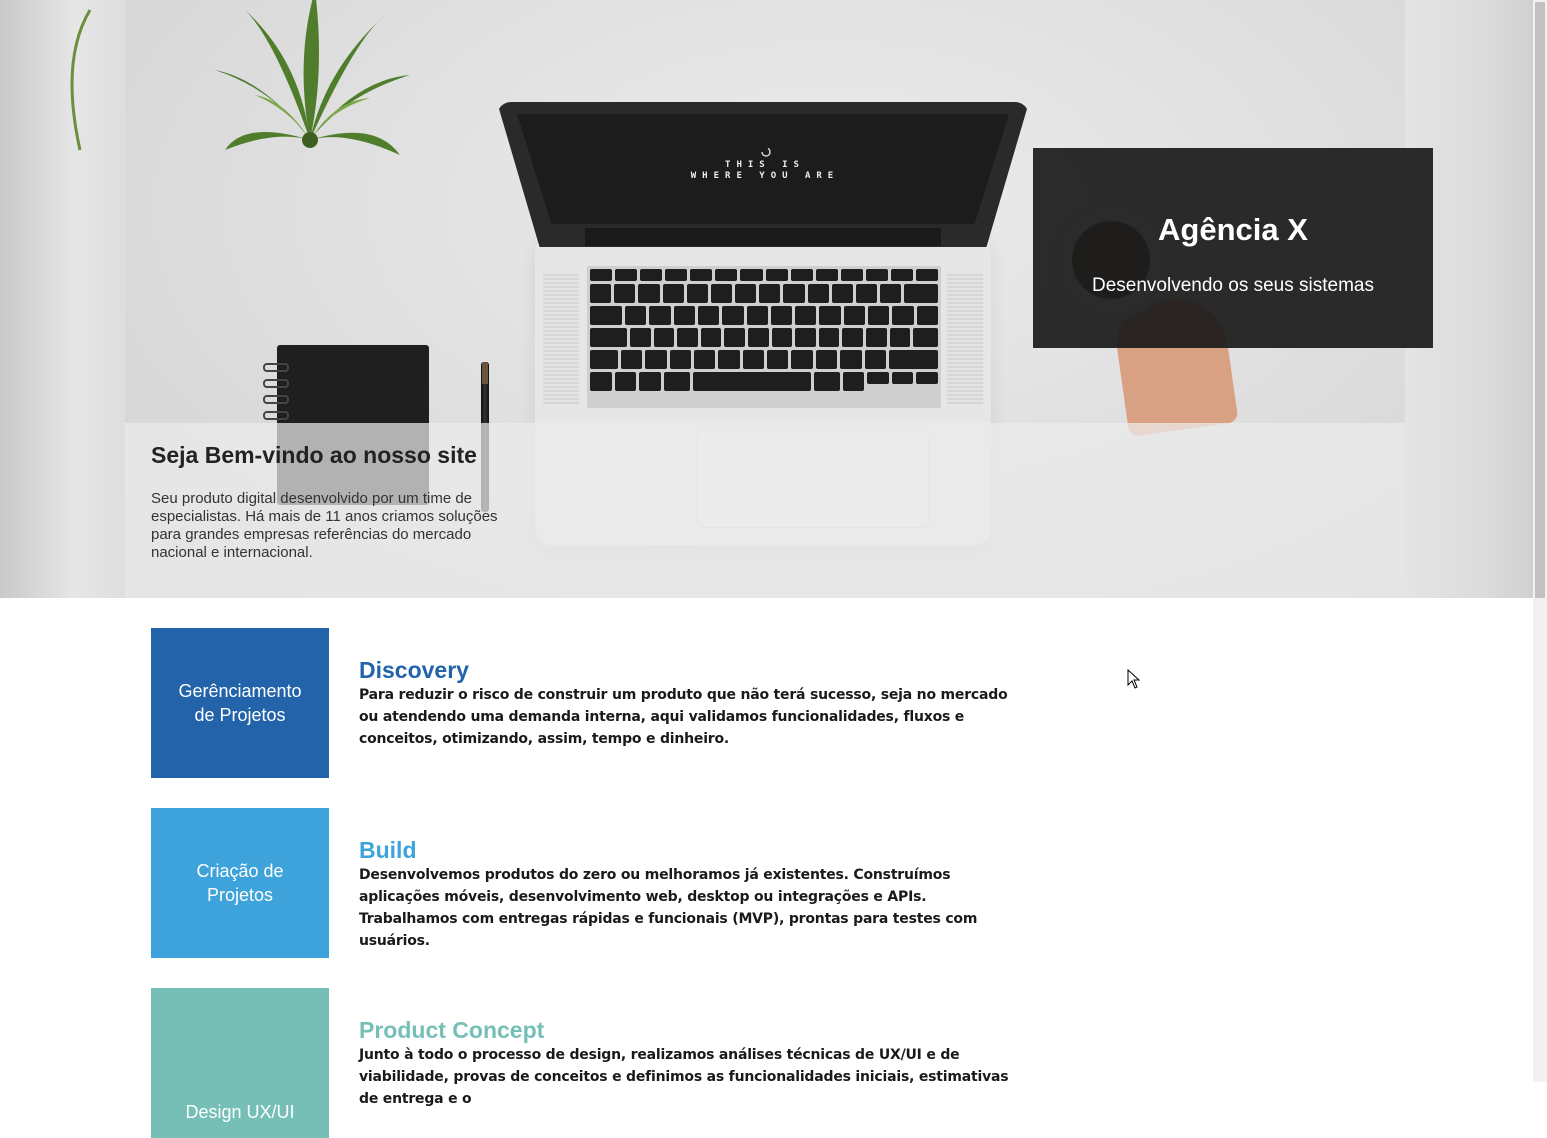 This screenshot has height=1138, width=1547. What do you see at coordinates (1233, 229) in the screenshot?
I see `hero-title: Agência X` at bounding box center [1233, 229].